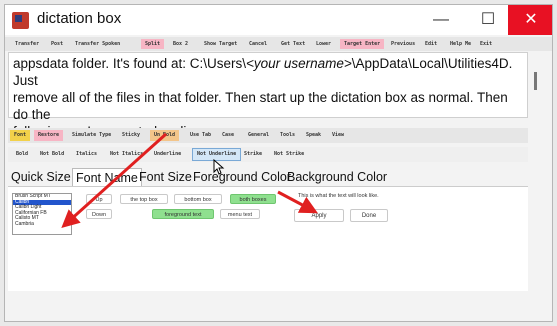 The width and height of the screenshot is (557, 326). What do you see at coordinates (20, 20) in the screenshot?
I see `app-icon` at bounding box center [20, 20].